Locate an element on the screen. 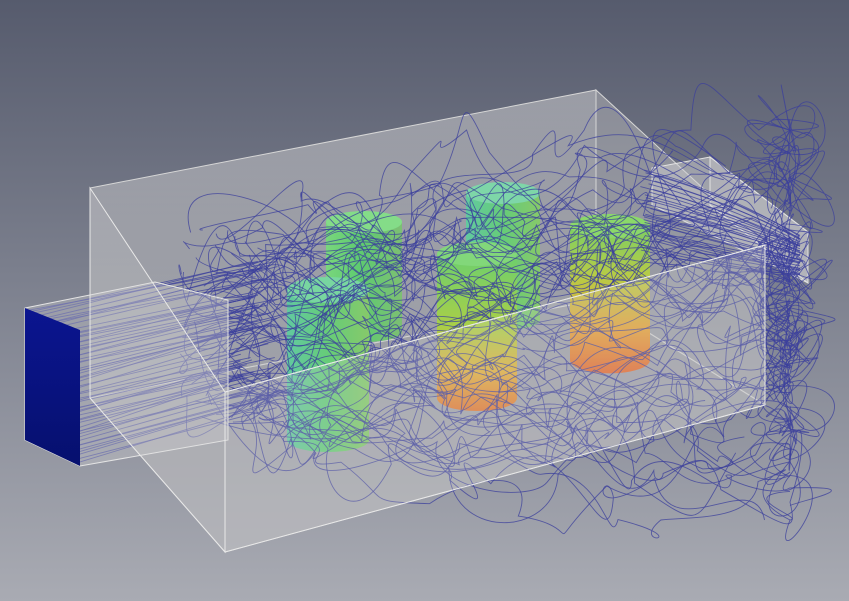  inlet-face is located at coordinates (52, 387).